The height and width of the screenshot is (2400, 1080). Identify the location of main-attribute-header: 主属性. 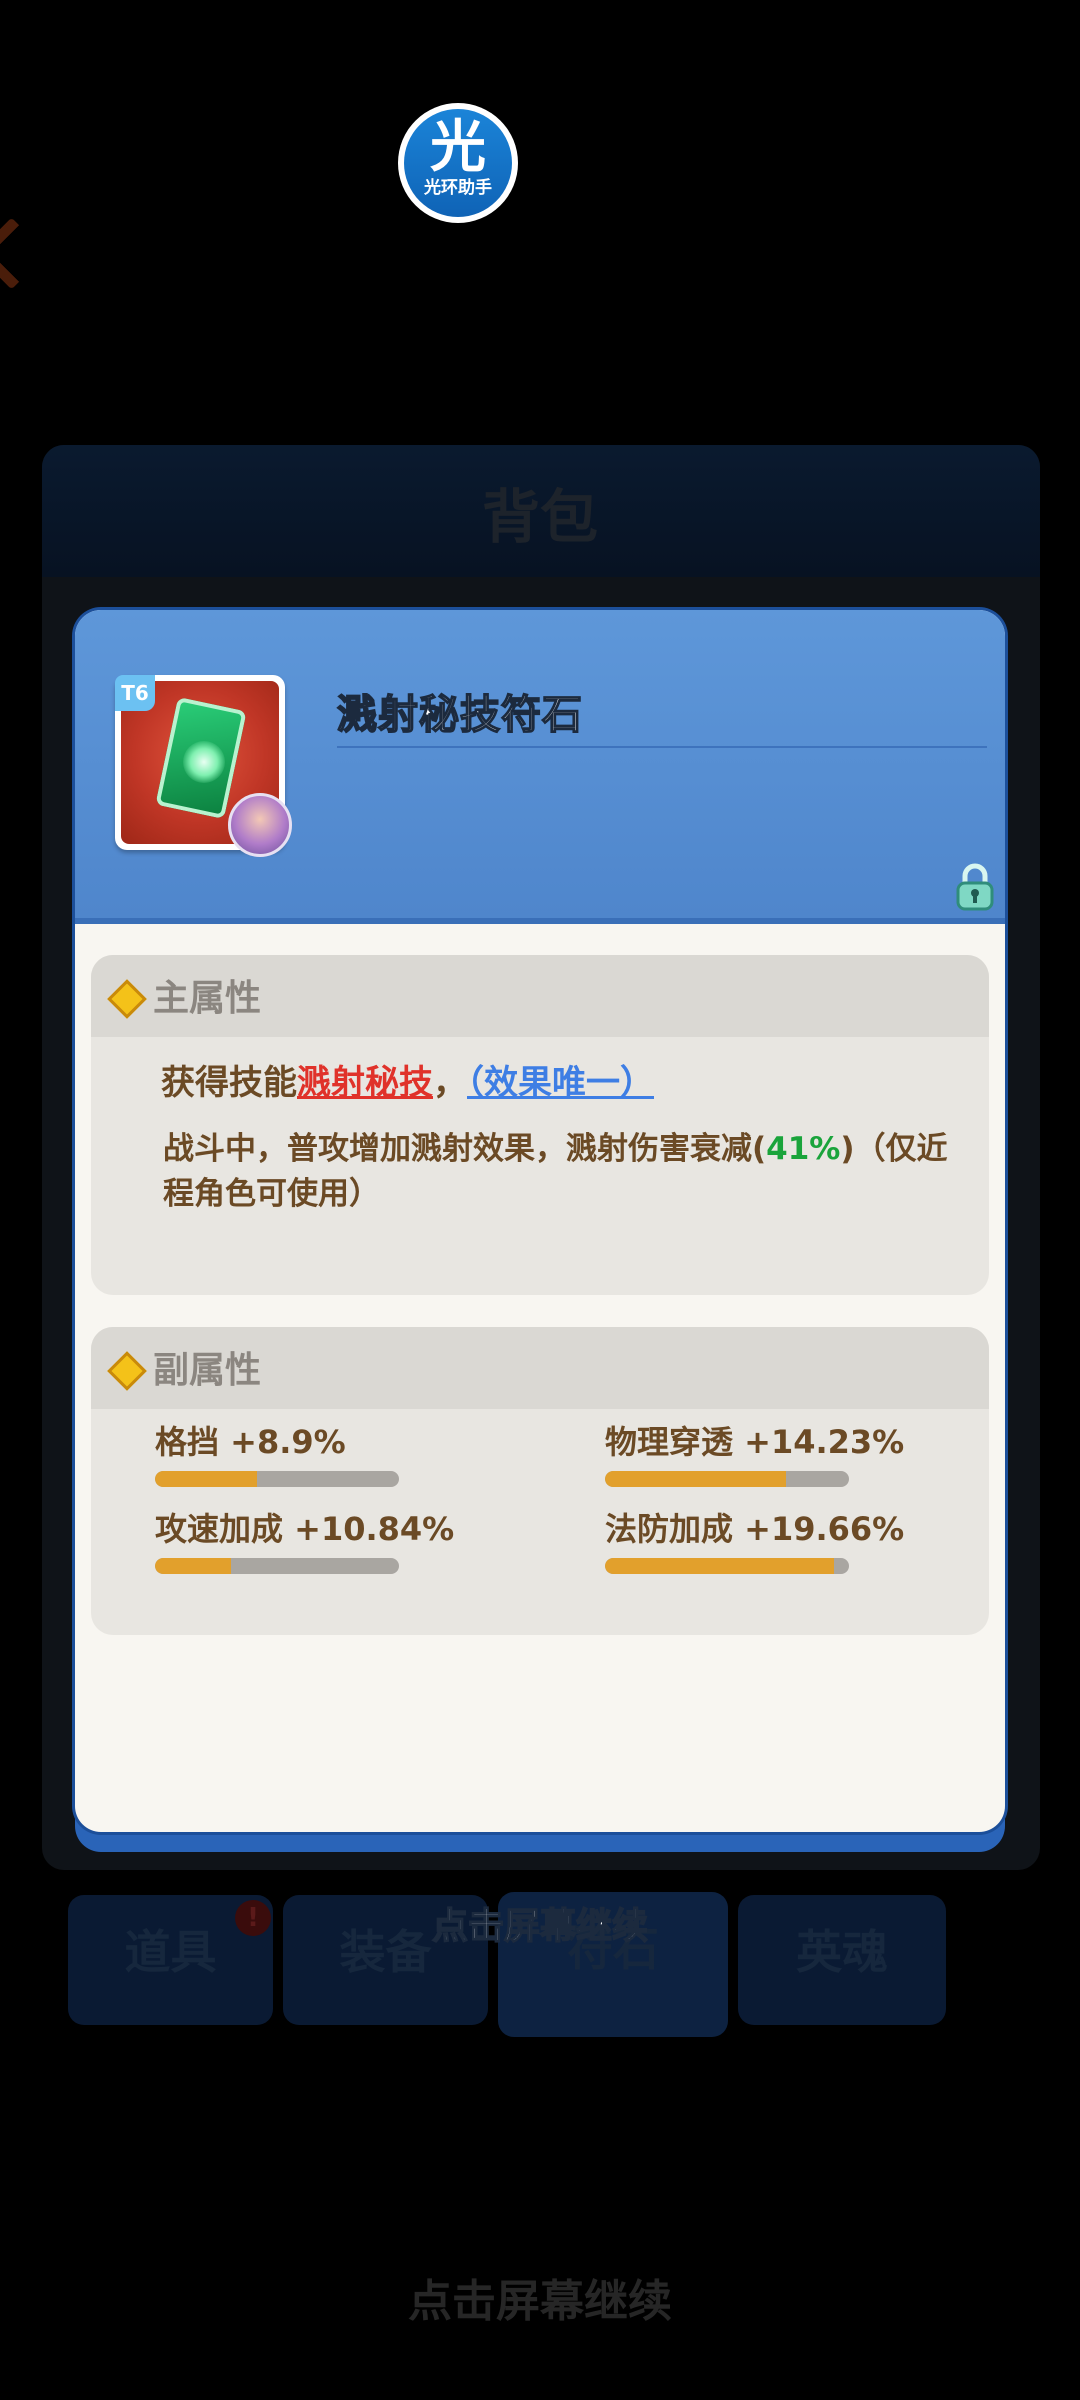
(540, 996).